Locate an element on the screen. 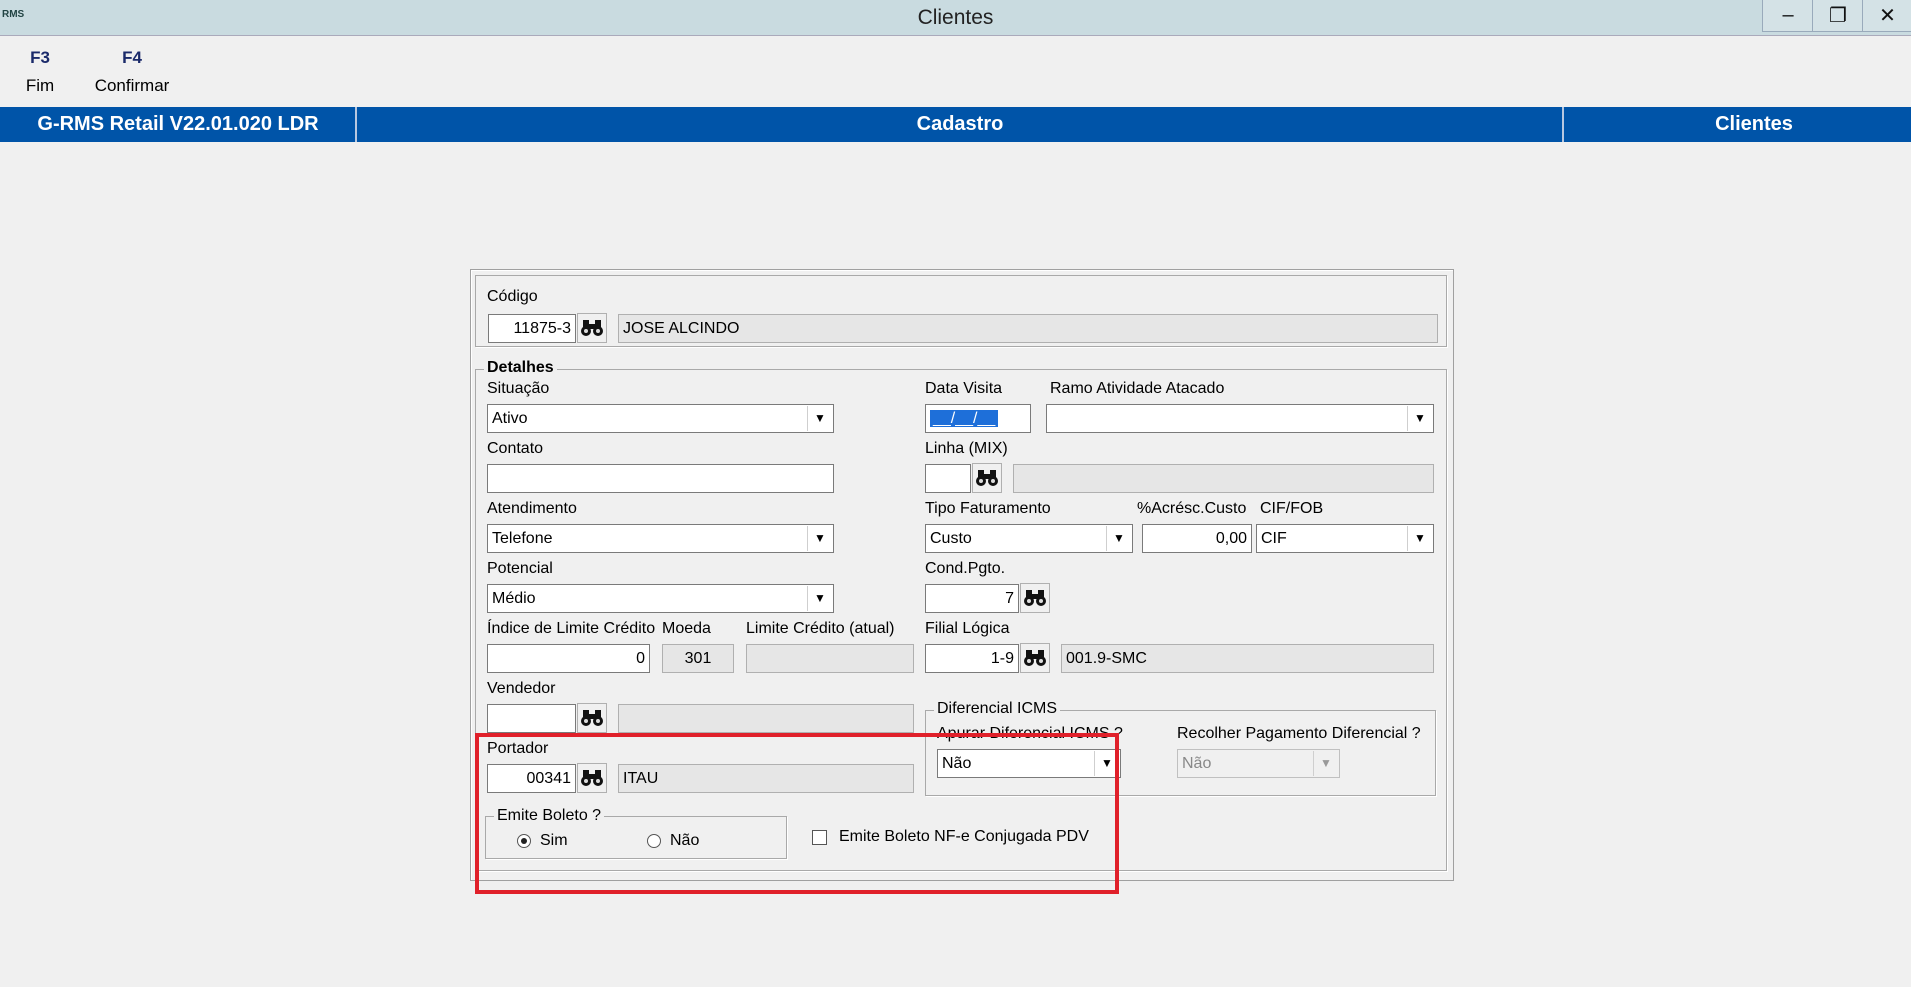 This screenshot has width=1911, height=987. linha-desc-field is located at coordinates (1223, 478).